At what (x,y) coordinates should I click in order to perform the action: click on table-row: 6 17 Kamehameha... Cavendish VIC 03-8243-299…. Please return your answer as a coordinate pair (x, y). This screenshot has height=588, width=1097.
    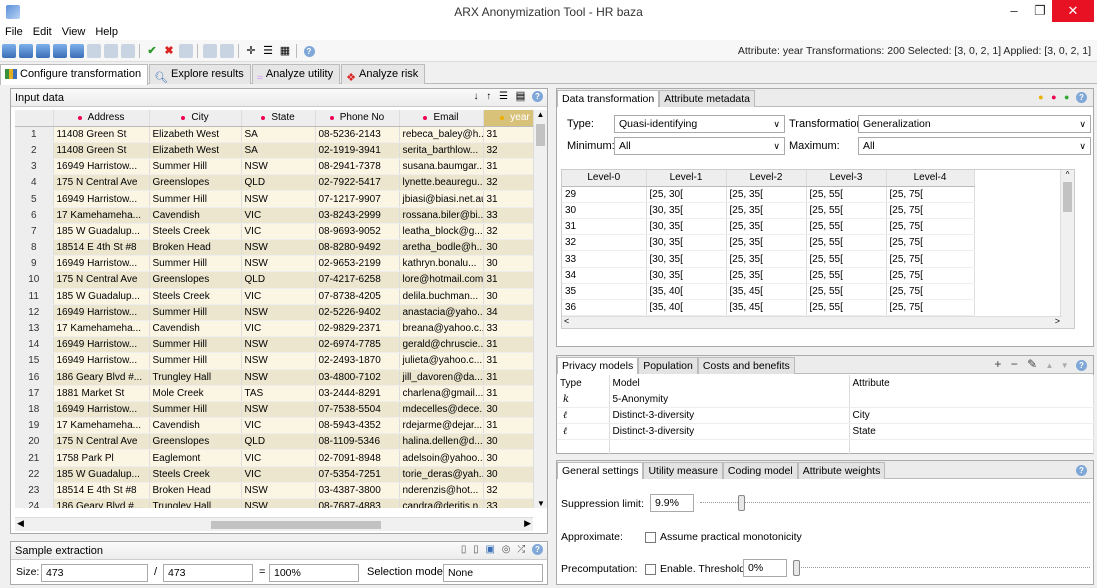
    Looking at the image, I should click on (274, 215).